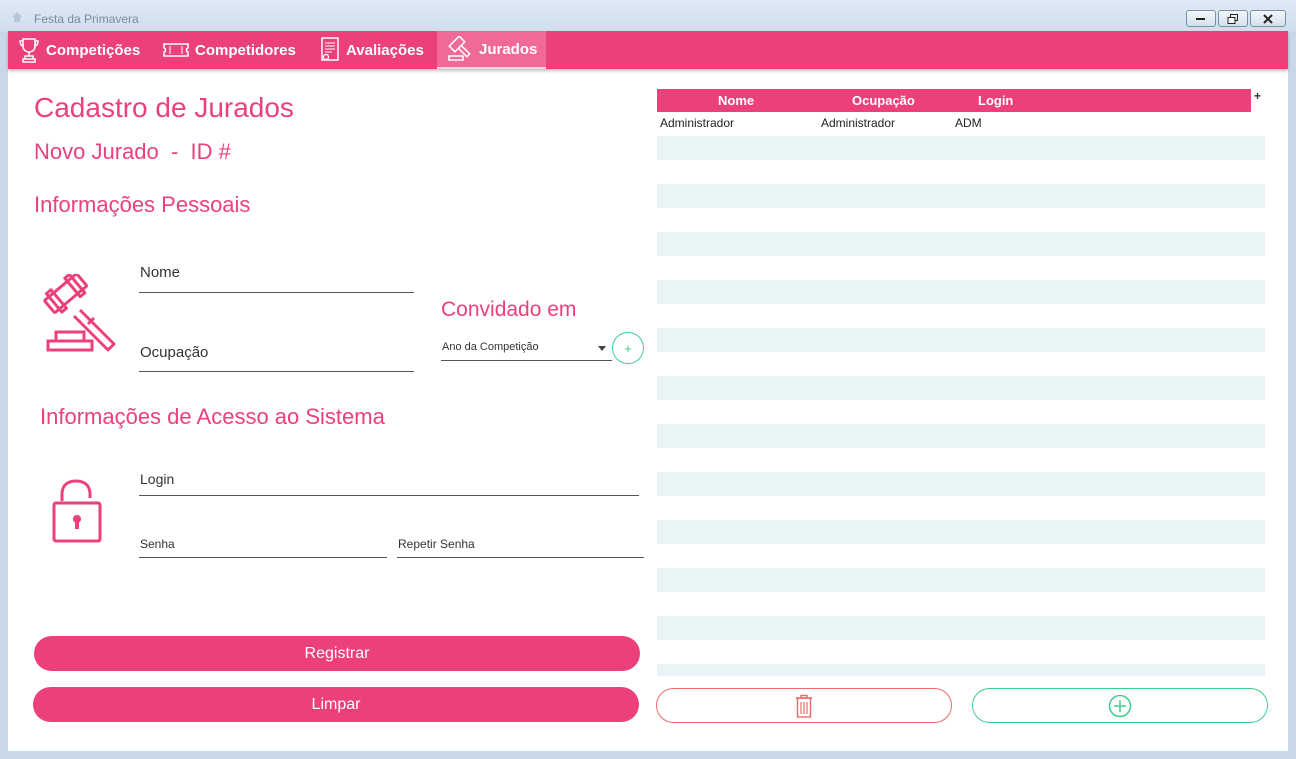  I want to click on senha-field: Senha, so click(263, 547).